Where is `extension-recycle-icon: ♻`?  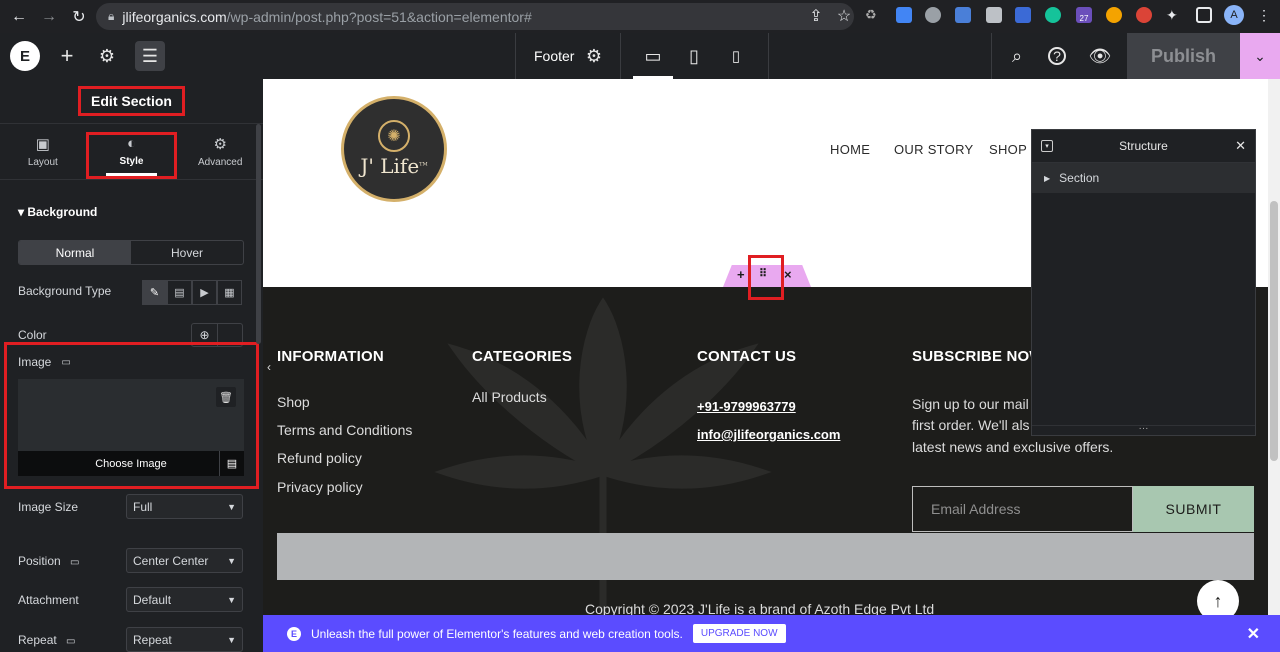 extension-recycle-icon: ♻ is located at coordinates (873, 15).